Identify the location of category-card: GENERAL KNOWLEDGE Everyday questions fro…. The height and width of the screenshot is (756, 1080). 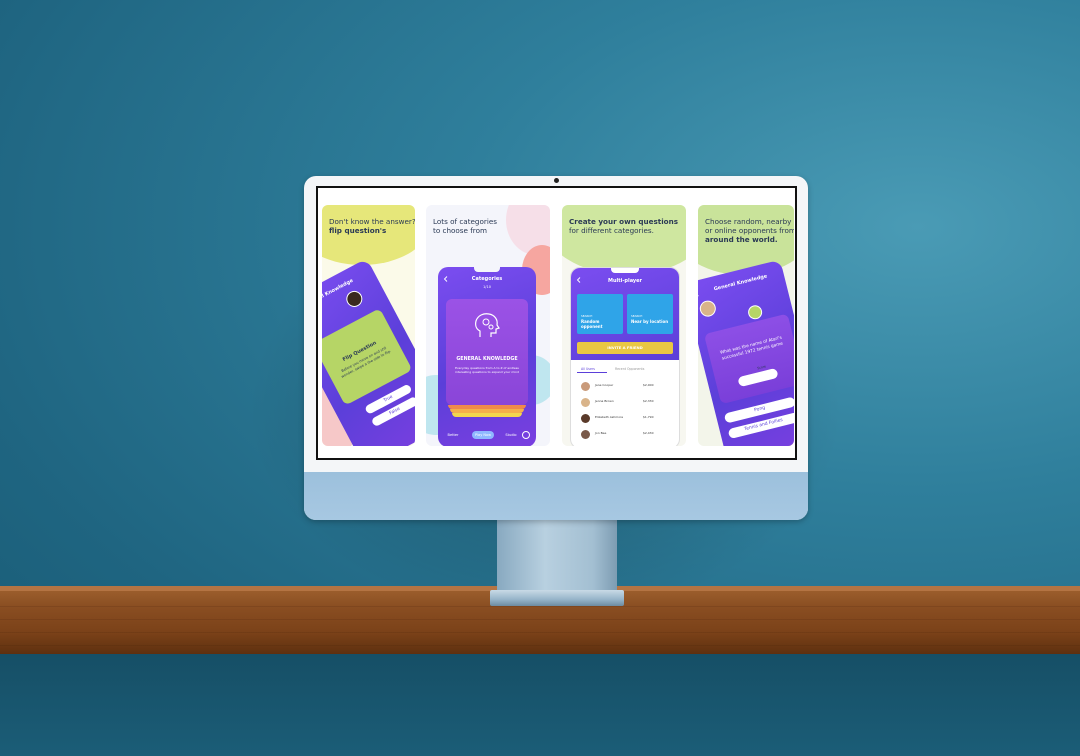
(487, 352).